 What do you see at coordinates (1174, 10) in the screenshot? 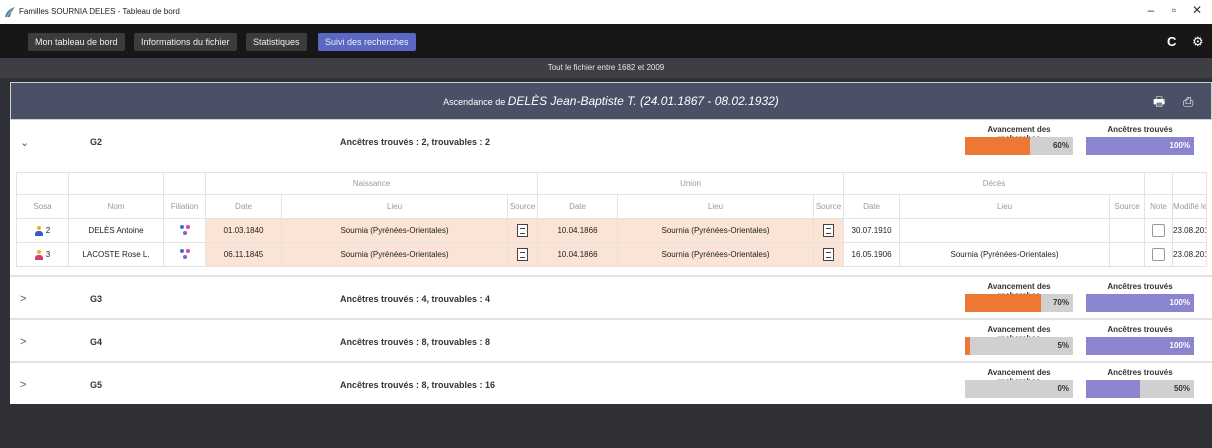
I see `maximize-button: ▫` at bounding box center [1174, 10].